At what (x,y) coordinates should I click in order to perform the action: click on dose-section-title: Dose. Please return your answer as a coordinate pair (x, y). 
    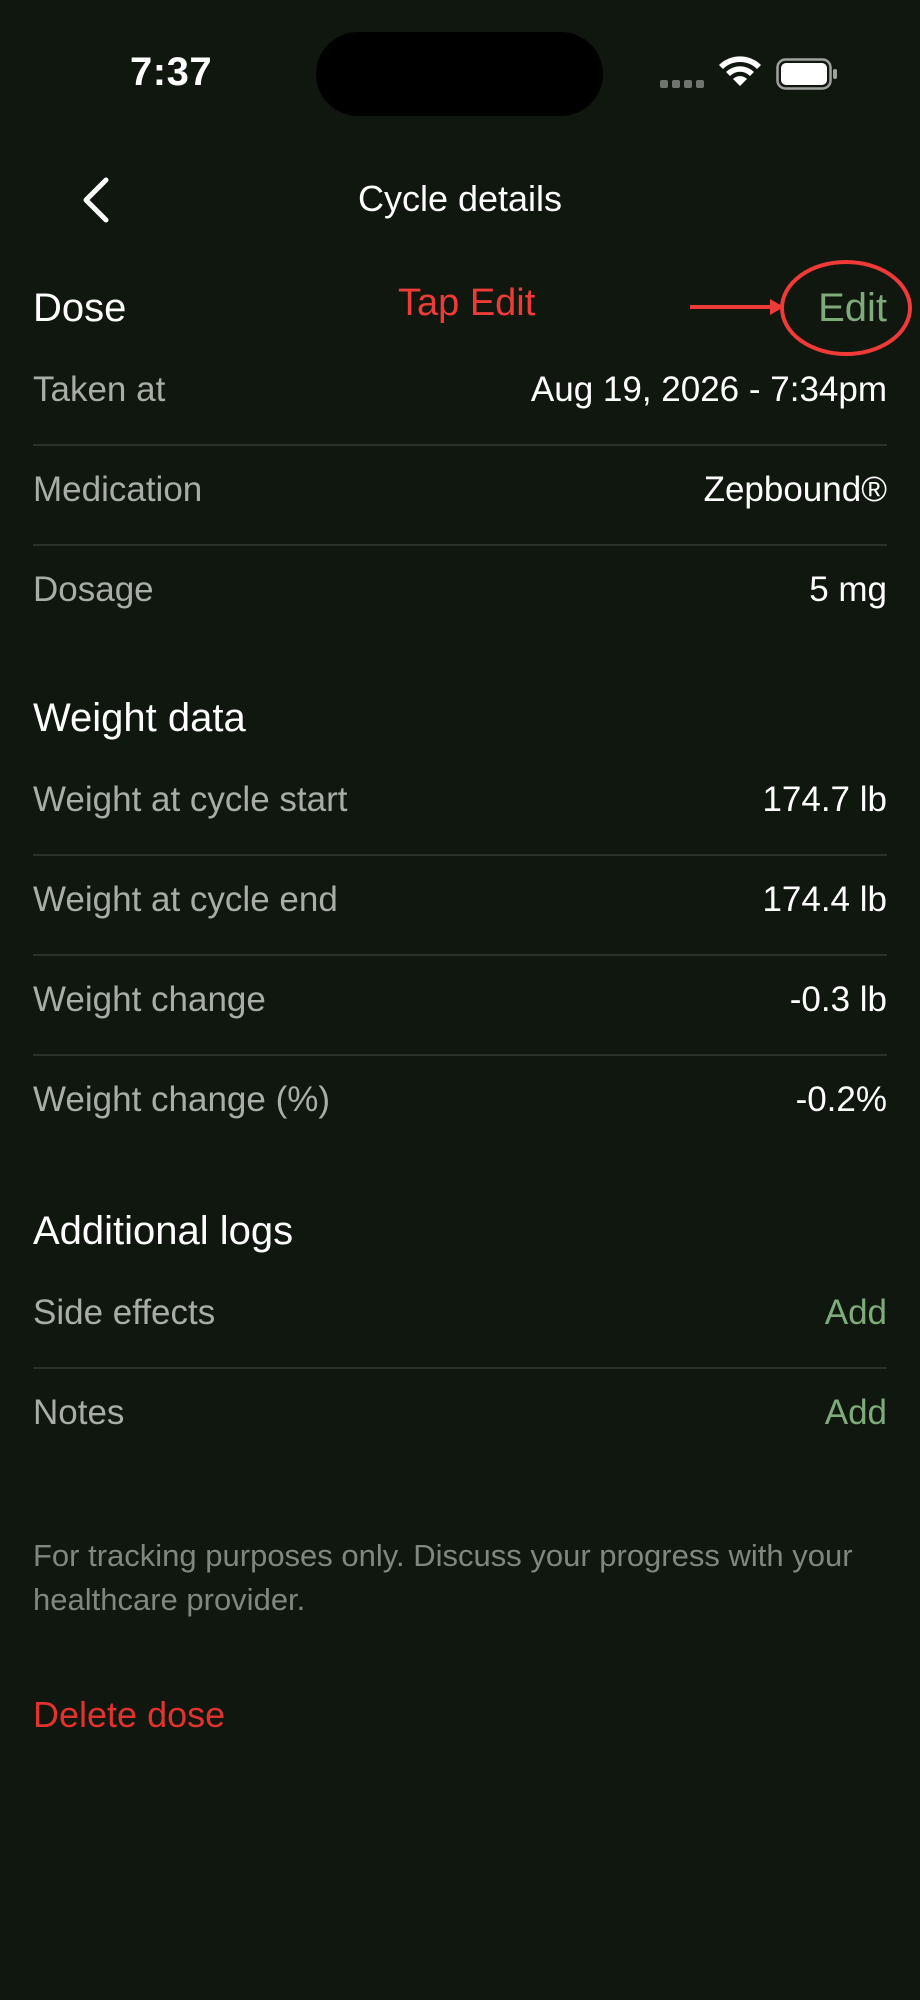
    Looking at the image, I should click on (80, 308).